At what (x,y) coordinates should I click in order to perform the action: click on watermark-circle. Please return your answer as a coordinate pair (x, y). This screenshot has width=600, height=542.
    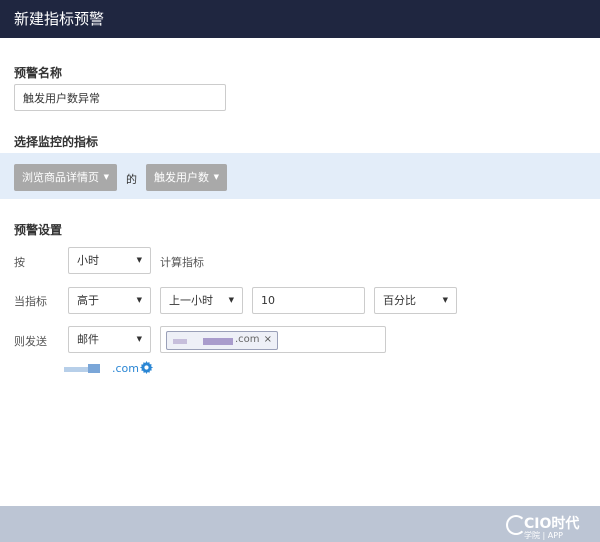
    Looking at the image, I should click on (516, 525).